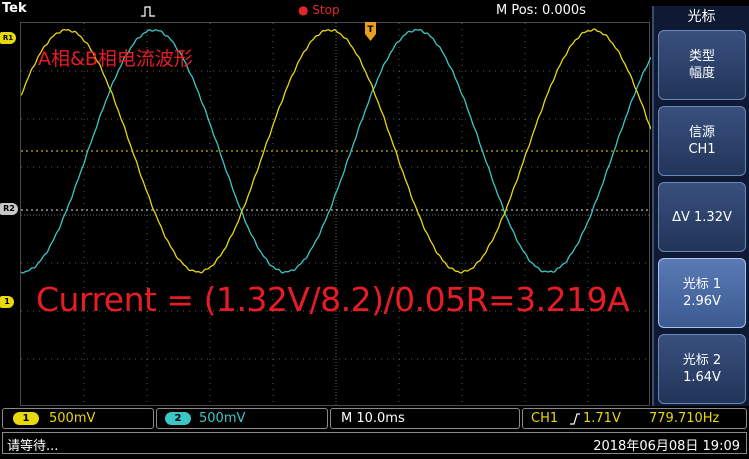  I want to click on ref2-marker: R2, so click(9, 209).